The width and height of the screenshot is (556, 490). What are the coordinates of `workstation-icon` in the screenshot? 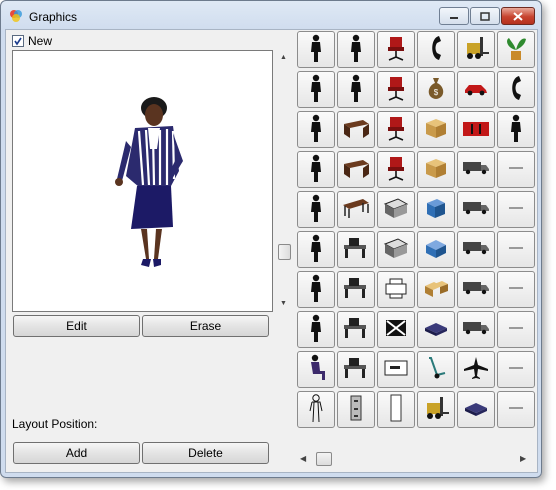 It's located at (356, 289).